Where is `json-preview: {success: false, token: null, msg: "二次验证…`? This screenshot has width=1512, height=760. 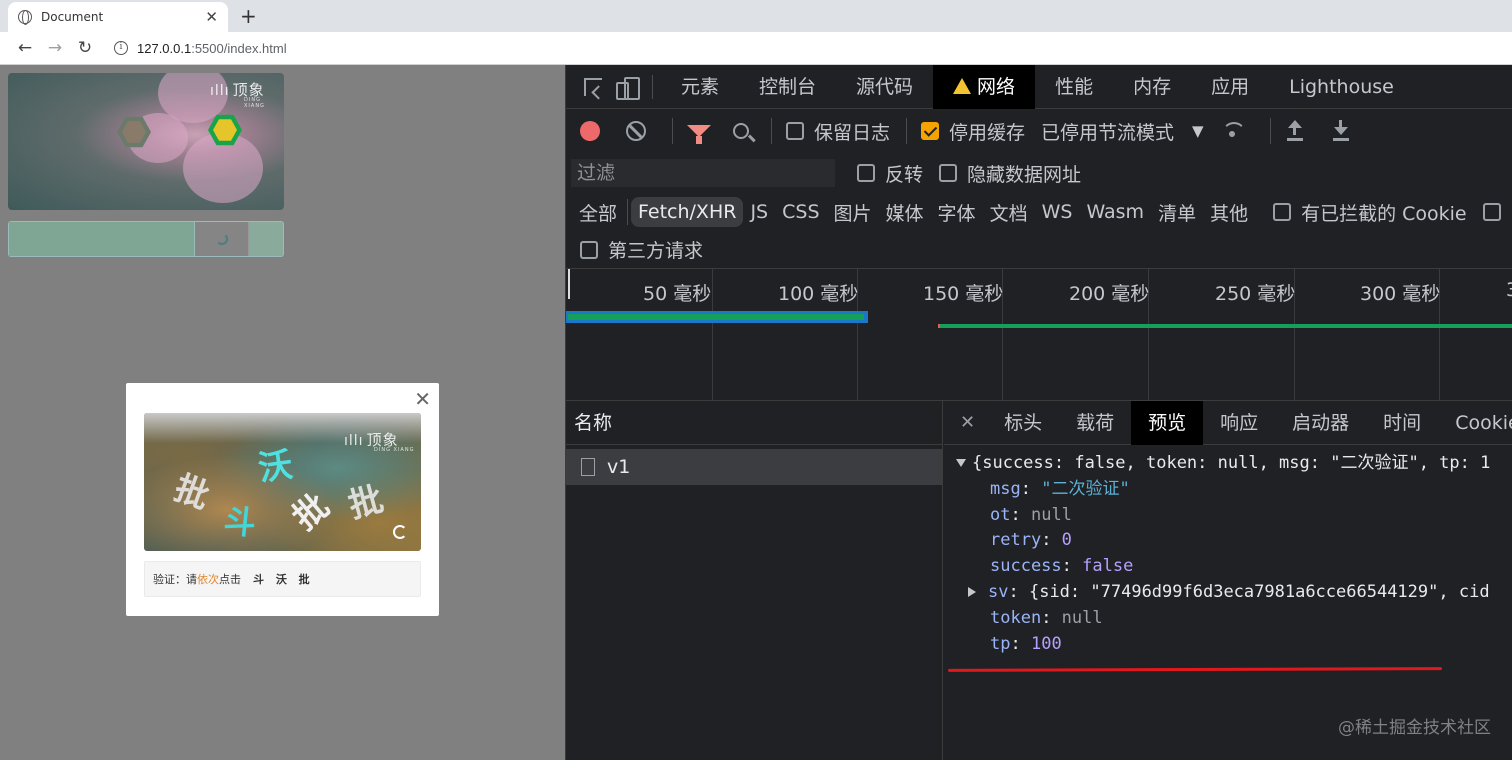
json-preview: {success: false, token: null, msg: "二次验证… is located at coordinates (1223, 554).